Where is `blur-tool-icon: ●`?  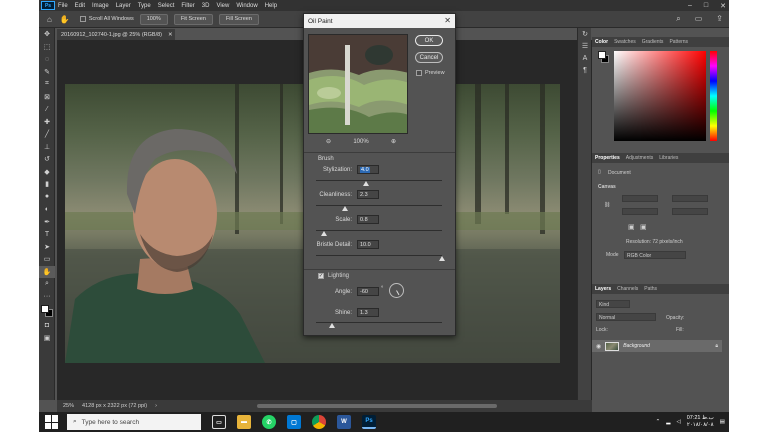 blur-tool-icon: ● is located at coordinates (47, 197).